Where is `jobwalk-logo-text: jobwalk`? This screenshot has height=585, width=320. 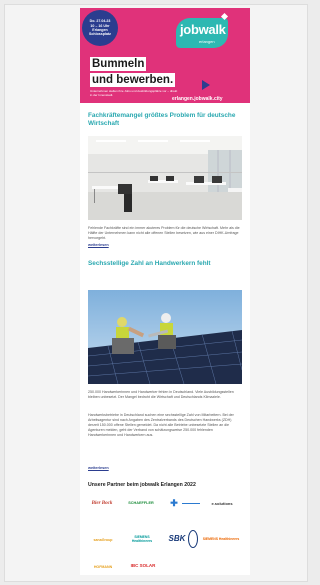 jobwalk-logo-text: jobwalk is located at coordinates (203, 29).